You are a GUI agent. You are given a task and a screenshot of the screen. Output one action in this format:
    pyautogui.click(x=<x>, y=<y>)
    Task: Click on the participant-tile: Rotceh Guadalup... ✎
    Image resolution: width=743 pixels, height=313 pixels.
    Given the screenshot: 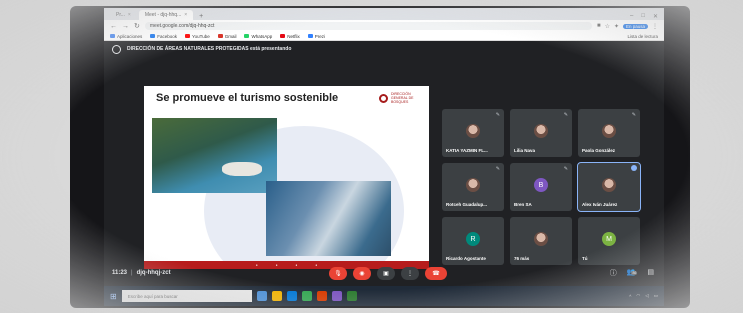 What is the action you would take?
    pyautogui.click(x=473, y=187)
    